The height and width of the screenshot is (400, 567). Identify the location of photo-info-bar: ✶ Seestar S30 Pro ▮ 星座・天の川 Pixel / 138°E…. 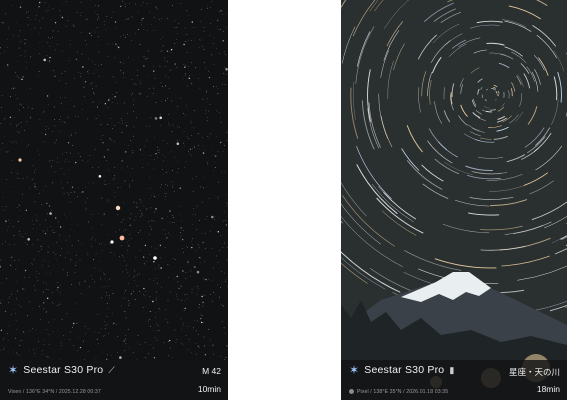
(454, 380).